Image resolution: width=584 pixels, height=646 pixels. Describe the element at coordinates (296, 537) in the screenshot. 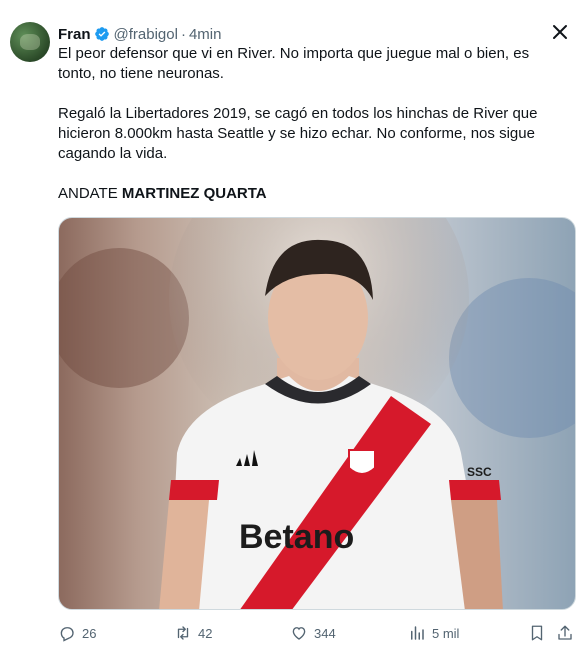

I see `sponsor-text: Betano` at that location.